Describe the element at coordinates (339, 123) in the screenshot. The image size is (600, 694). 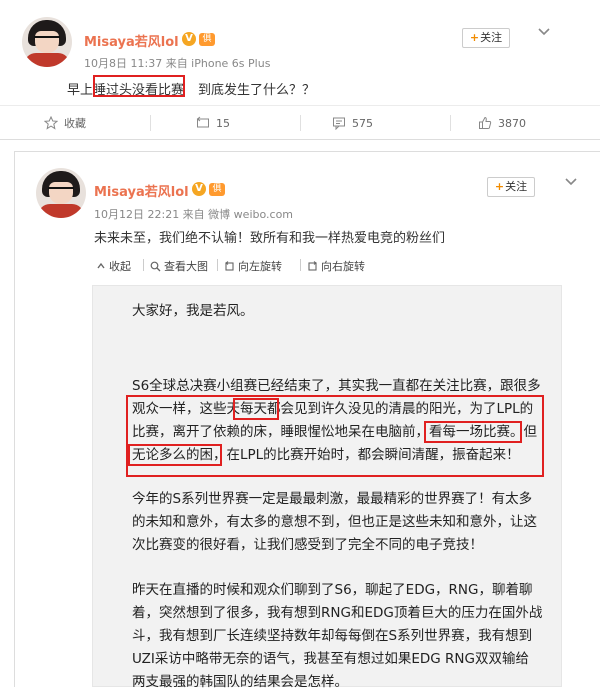
I see `comment-icon` at that location.